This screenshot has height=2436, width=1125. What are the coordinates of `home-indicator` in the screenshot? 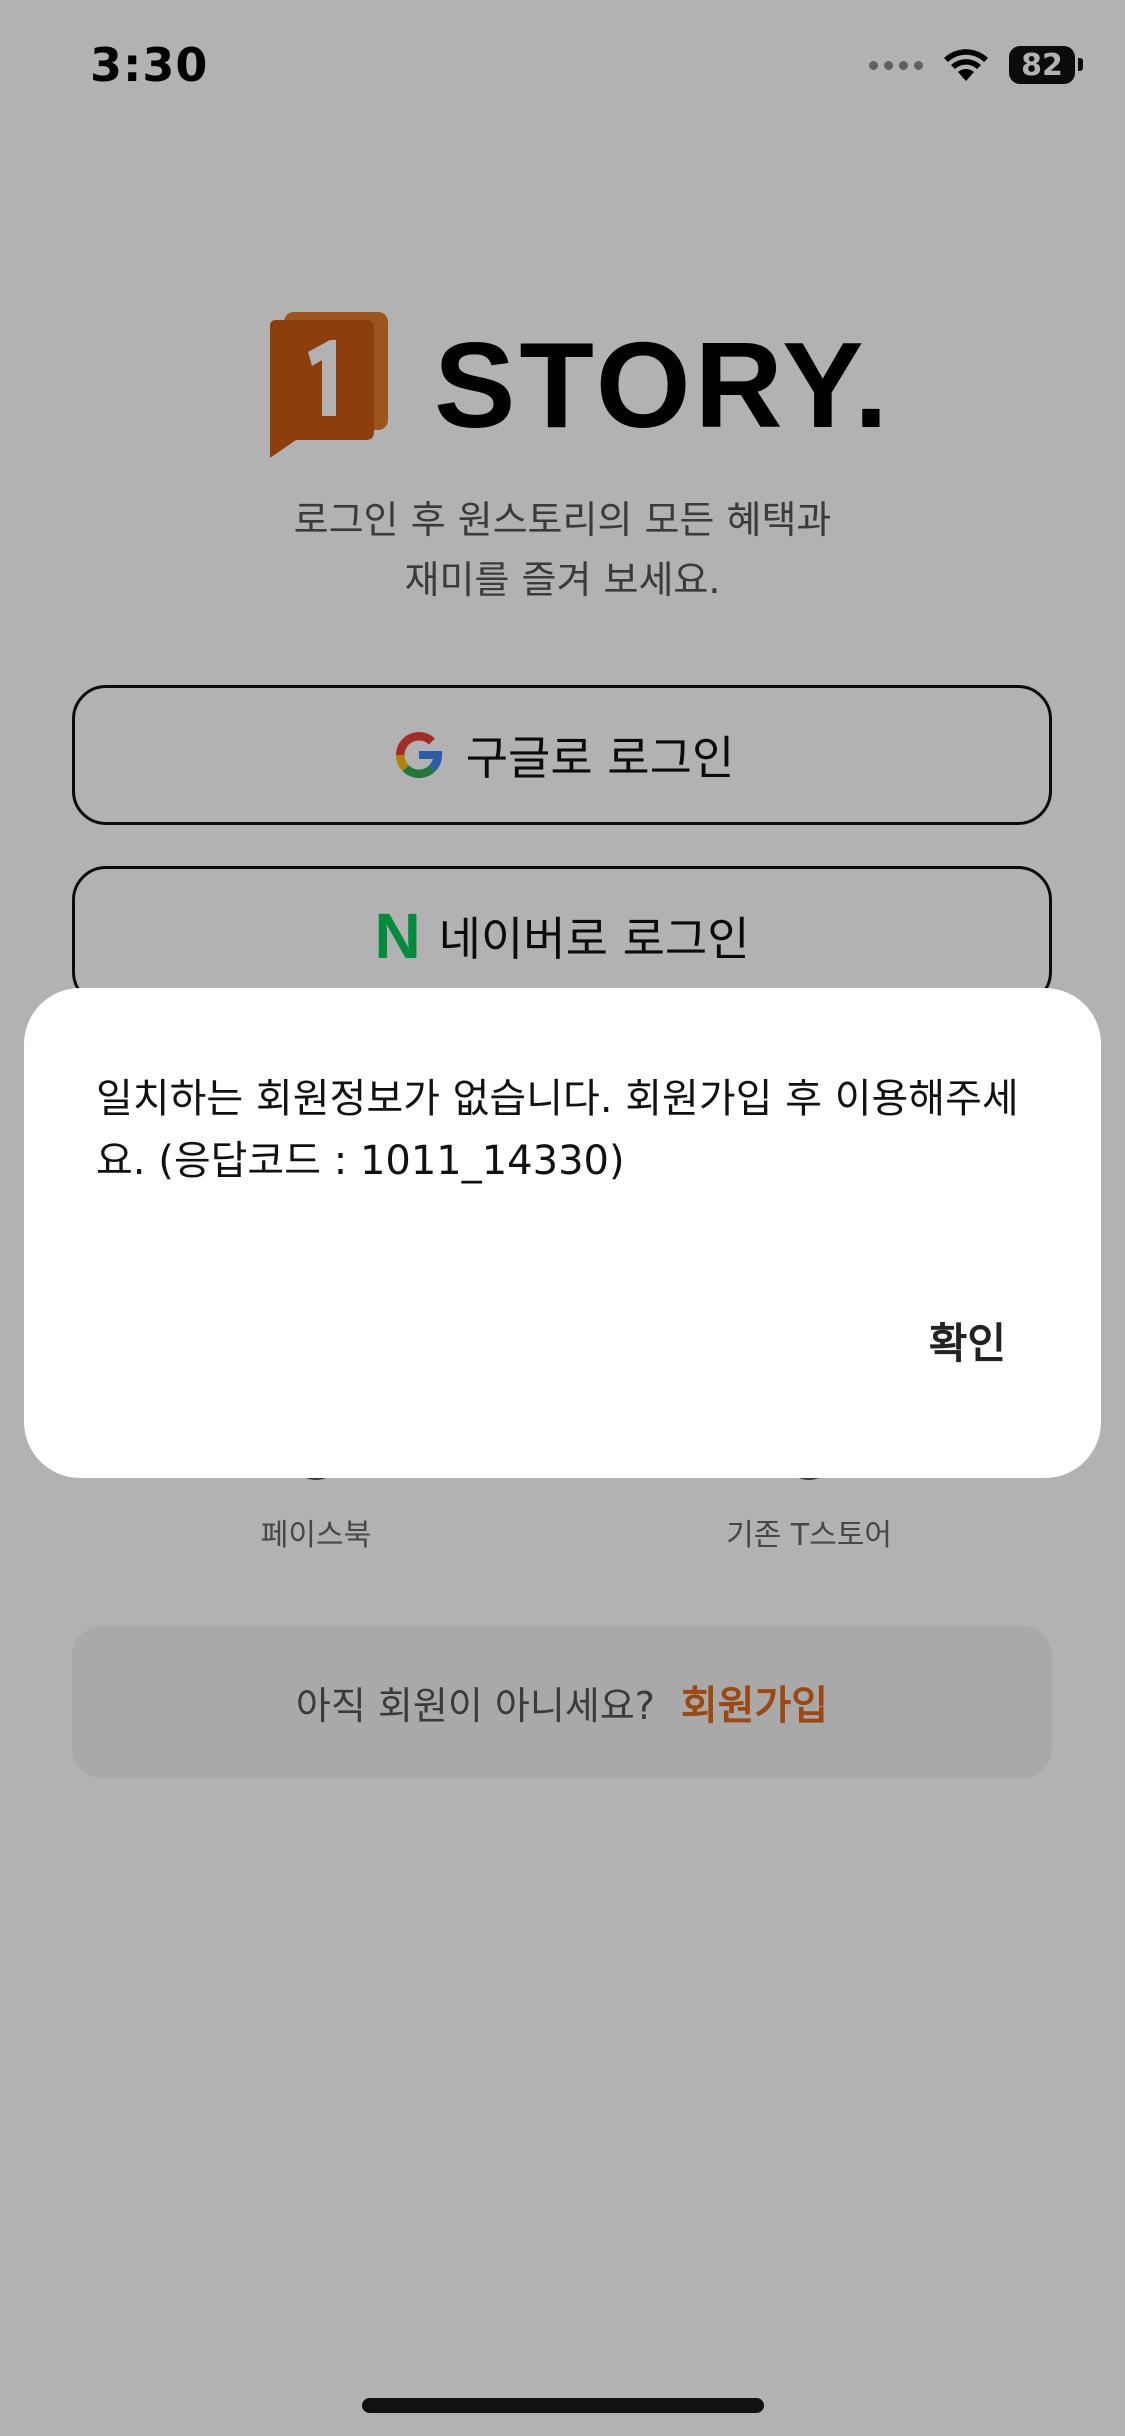 It's located at (563, 2405).